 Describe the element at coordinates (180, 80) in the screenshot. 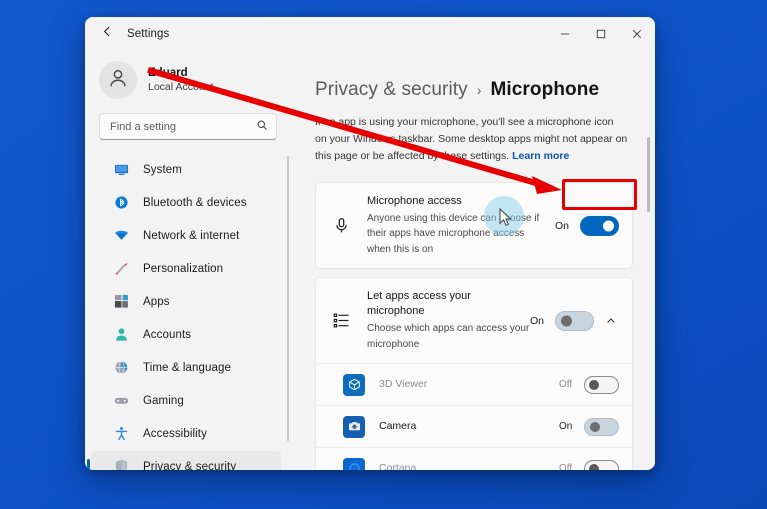

I see `account-text: Eduard Local Account` at that location.